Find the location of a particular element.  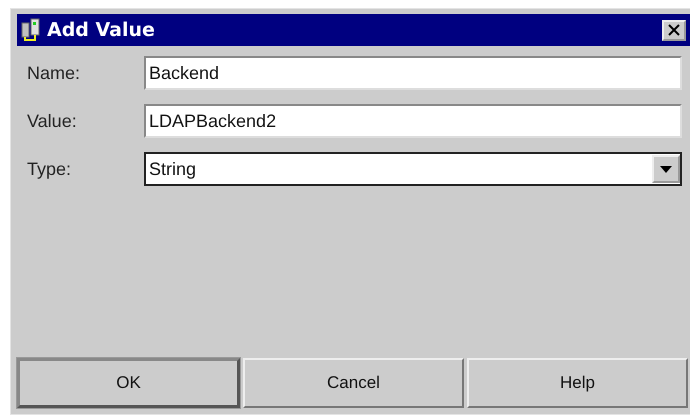

close-button is located at coordinates (674, 30).